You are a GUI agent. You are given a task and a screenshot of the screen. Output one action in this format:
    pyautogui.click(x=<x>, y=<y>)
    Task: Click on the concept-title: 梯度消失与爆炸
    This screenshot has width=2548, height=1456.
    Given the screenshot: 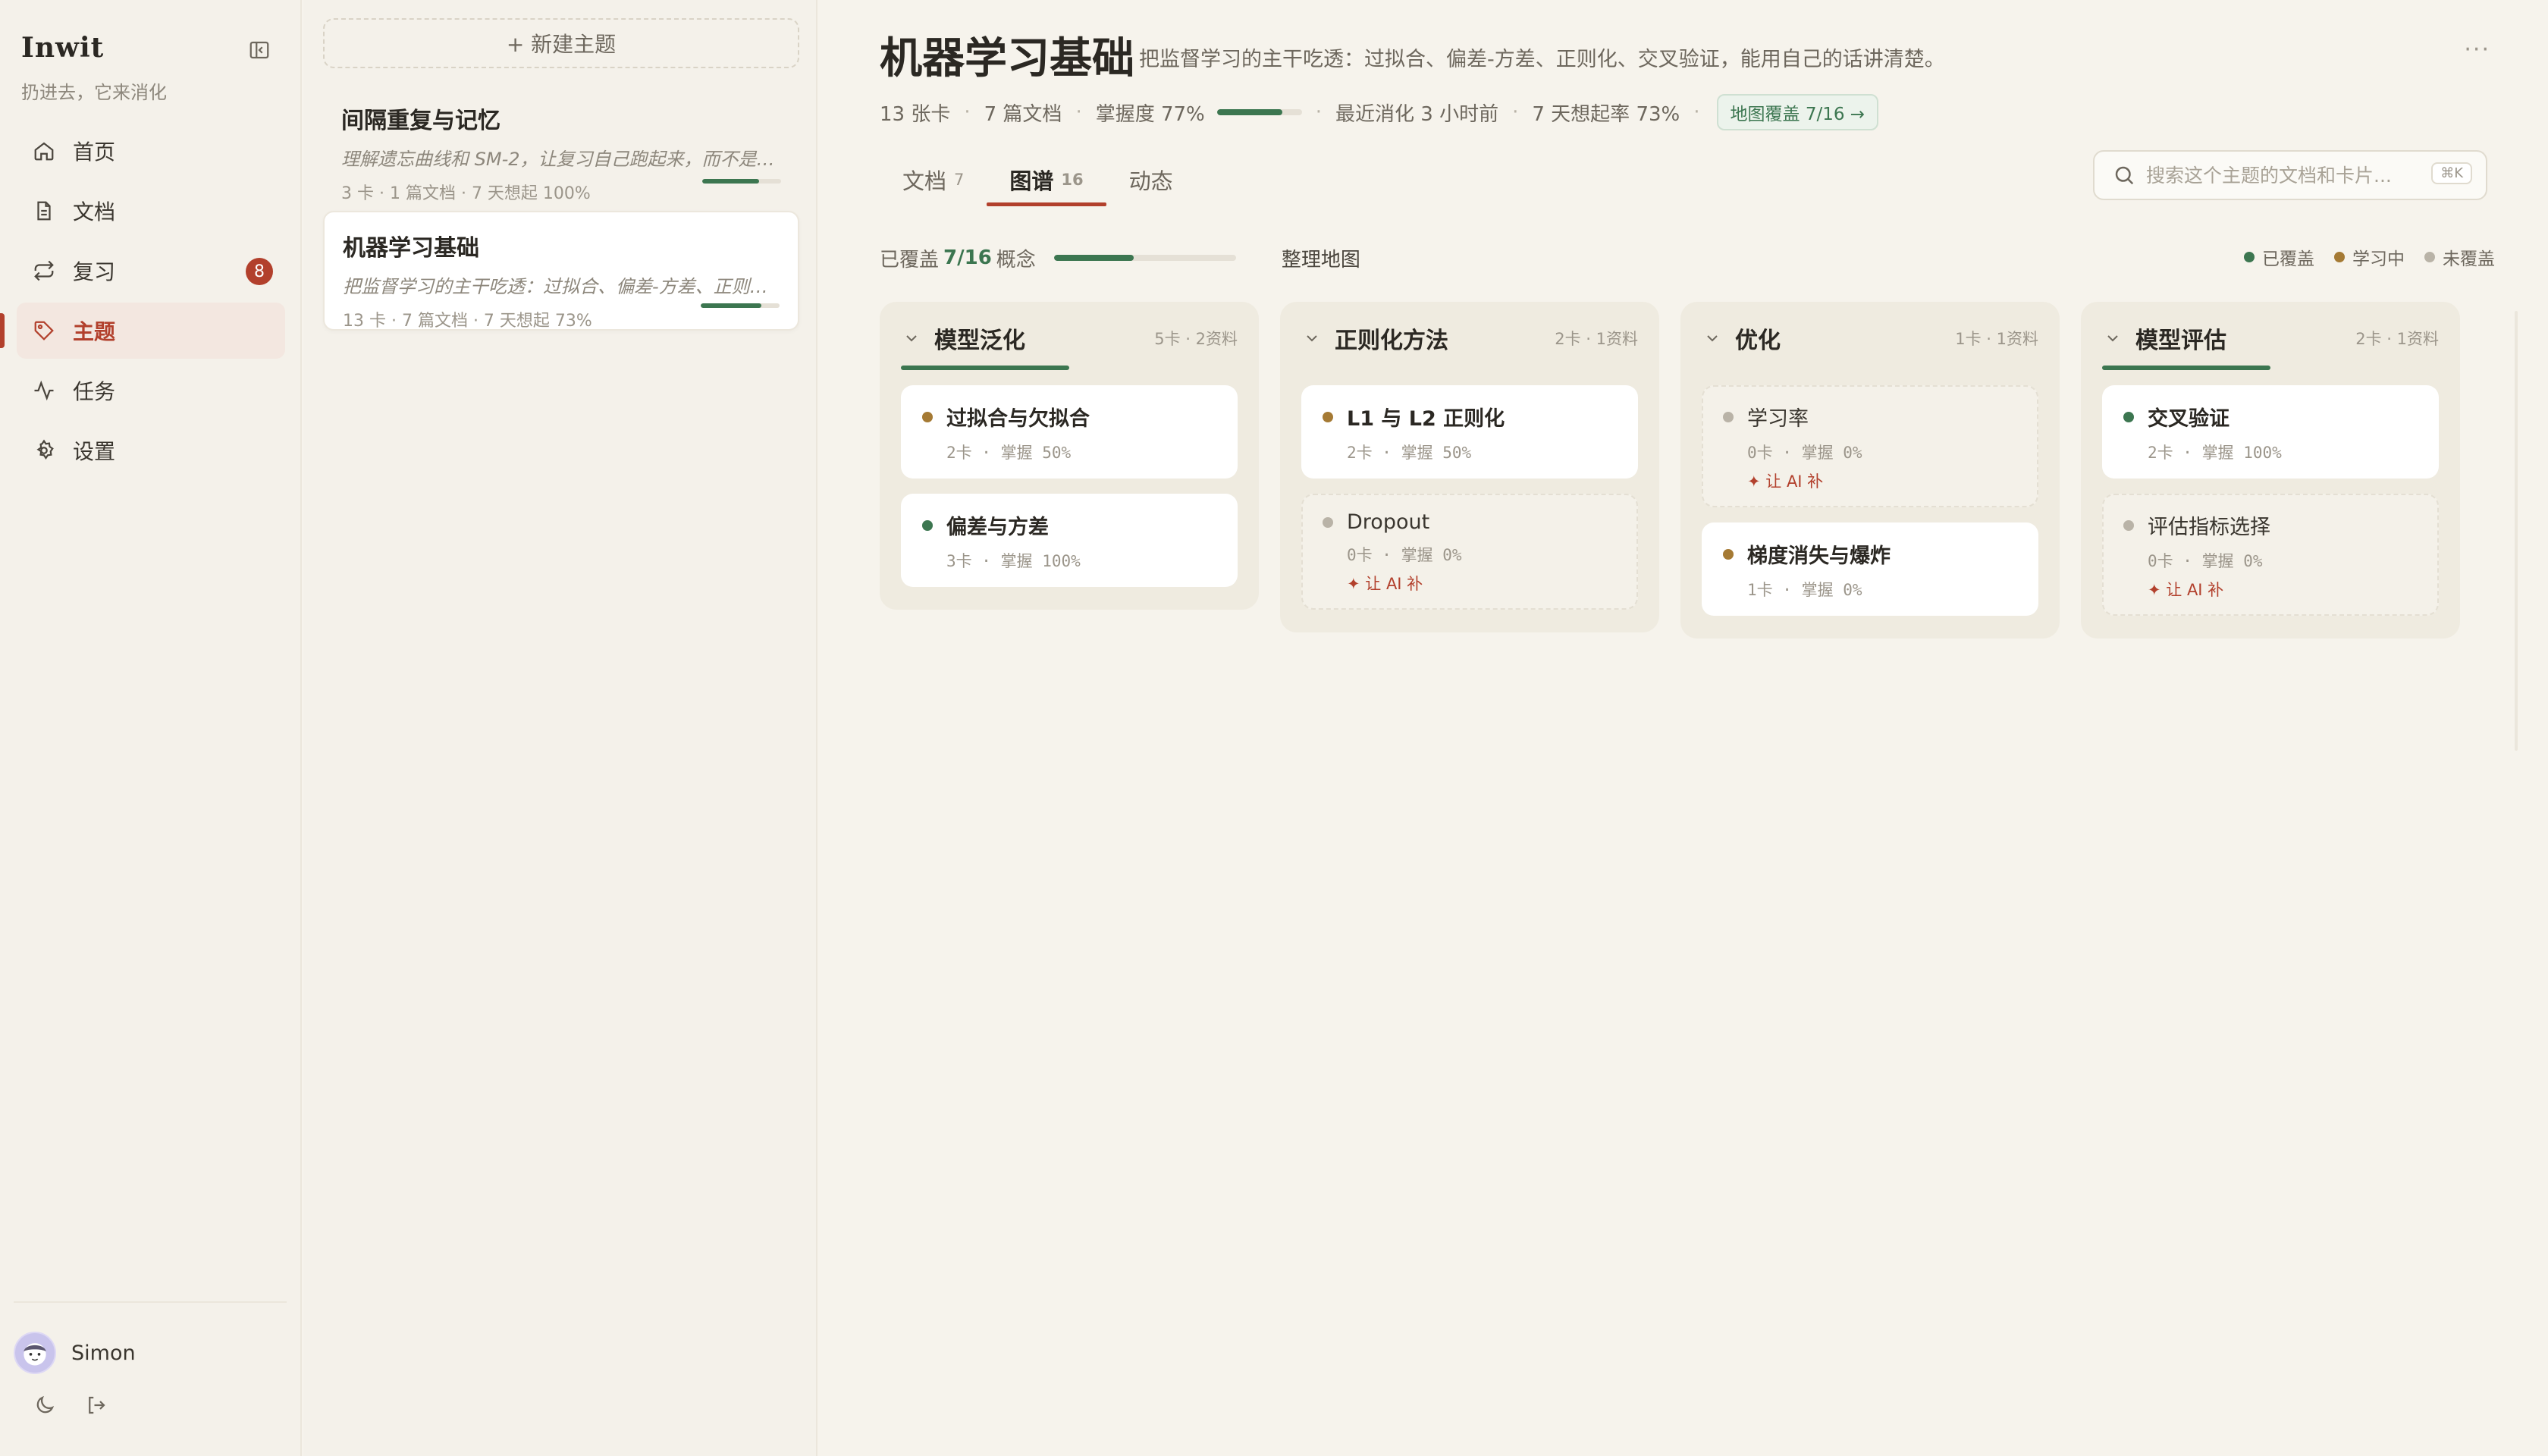 What is the action you would take?
    pyautogui.click(x=1819, y=556)
    